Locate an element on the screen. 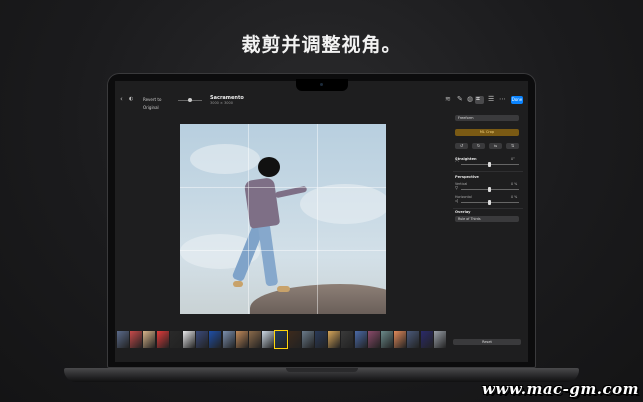  horizontal-perspective-icon: ◁ is located at coordinates (457, 200).